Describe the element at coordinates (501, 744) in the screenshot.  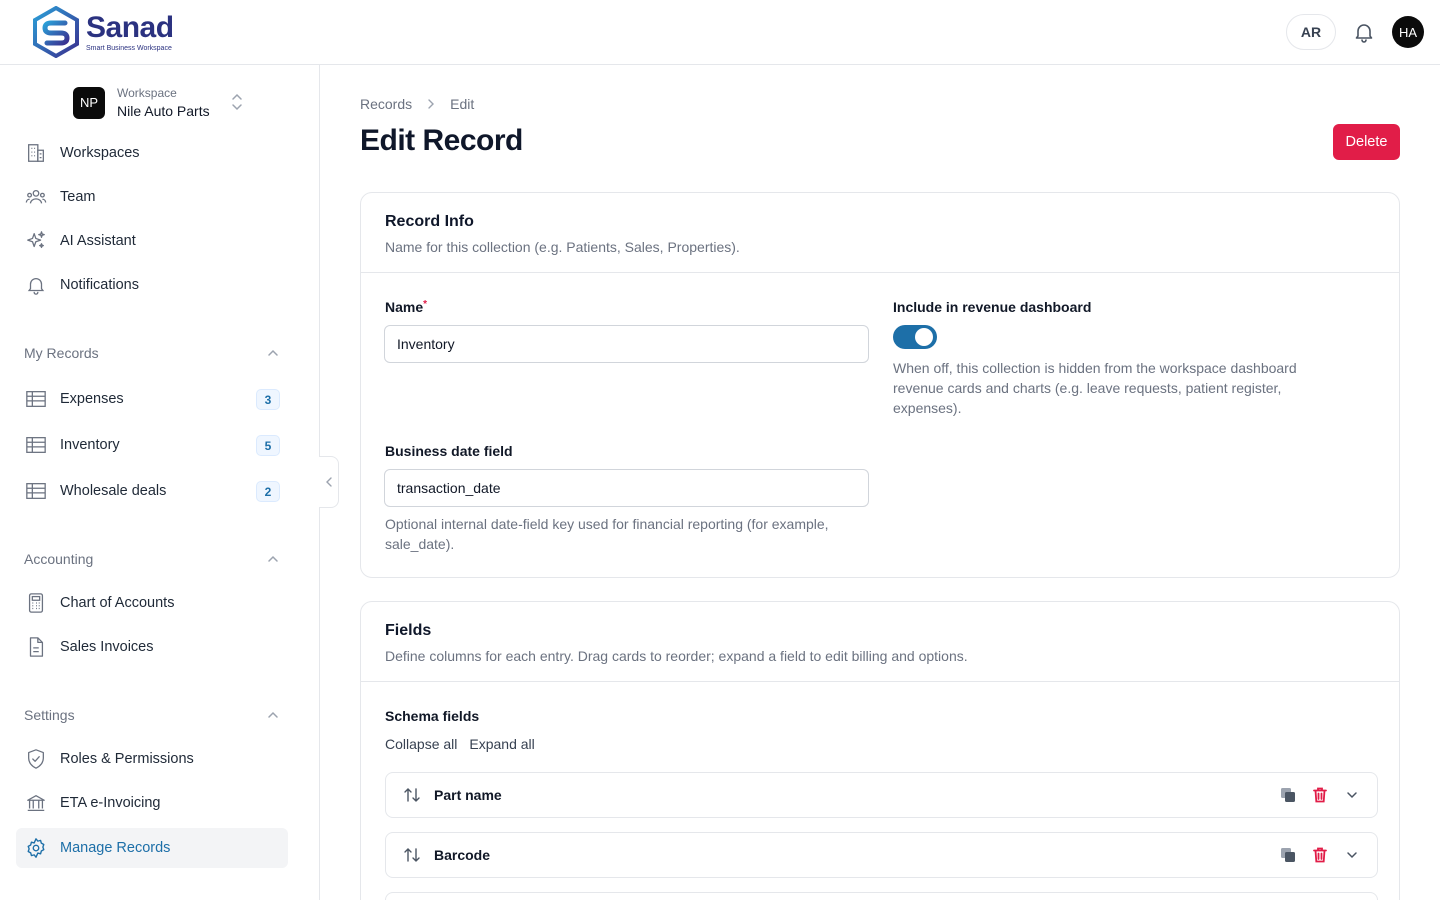
I see `expand-all-button: Expand all` at that location.